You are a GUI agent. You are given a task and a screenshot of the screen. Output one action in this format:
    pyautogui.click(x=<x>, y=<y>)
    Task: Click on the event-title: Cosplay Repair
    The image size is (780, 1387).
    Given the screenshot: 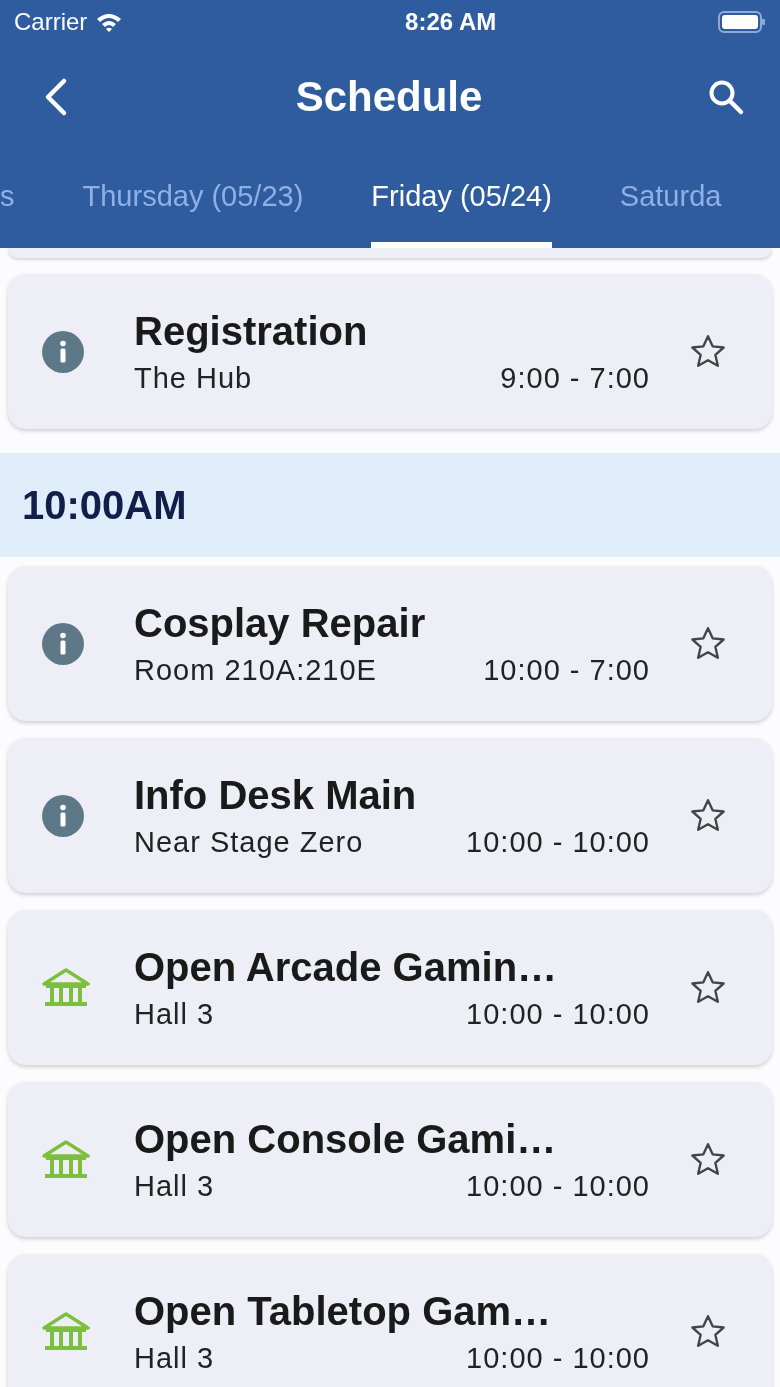 What is the action you would take?
    pyautogui.click(x=280, y=623)
    